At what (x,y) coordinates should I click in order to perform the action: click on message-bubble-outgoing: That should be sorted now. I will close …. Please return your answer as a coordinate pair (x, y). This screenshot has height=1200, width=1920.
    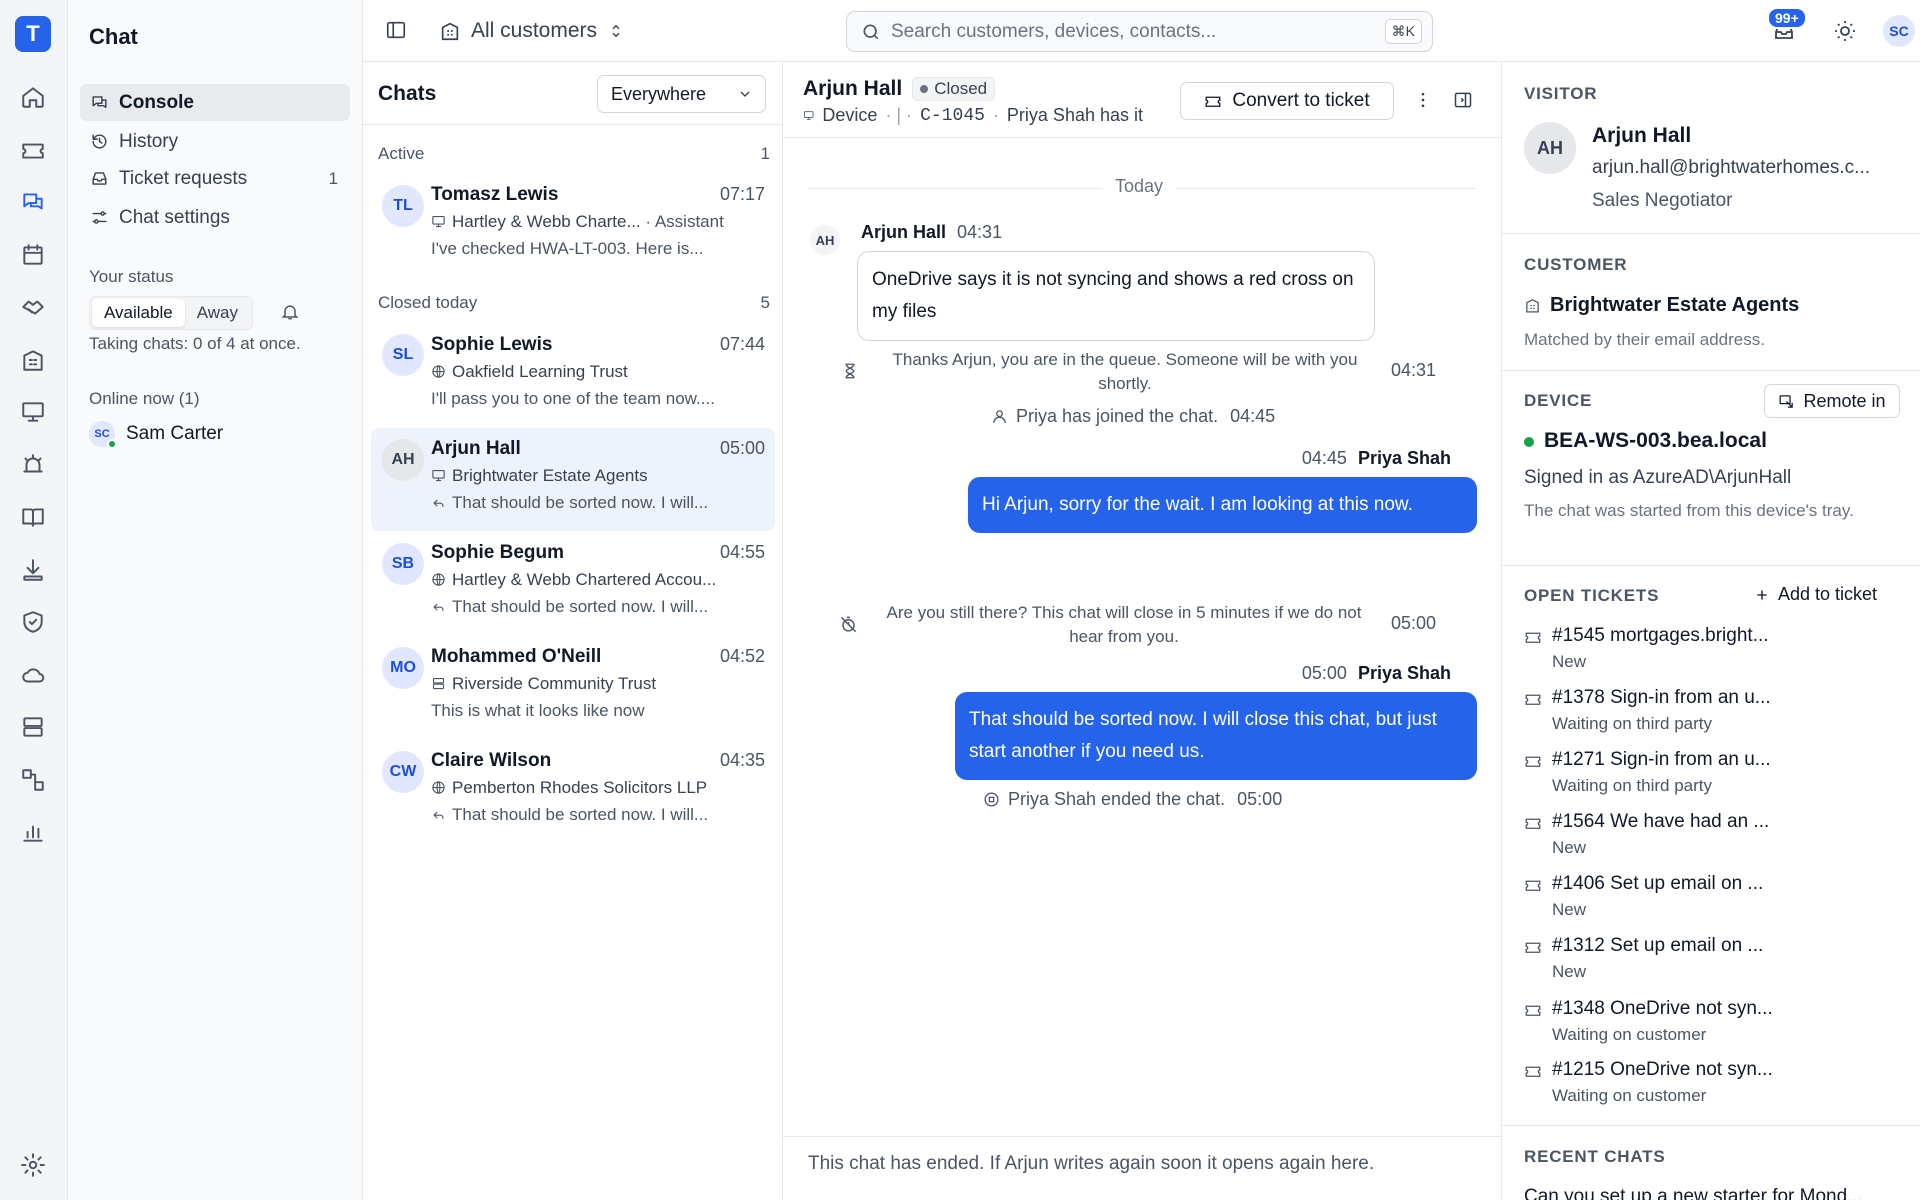
    Looking at the image, I should click on (1216, 736).